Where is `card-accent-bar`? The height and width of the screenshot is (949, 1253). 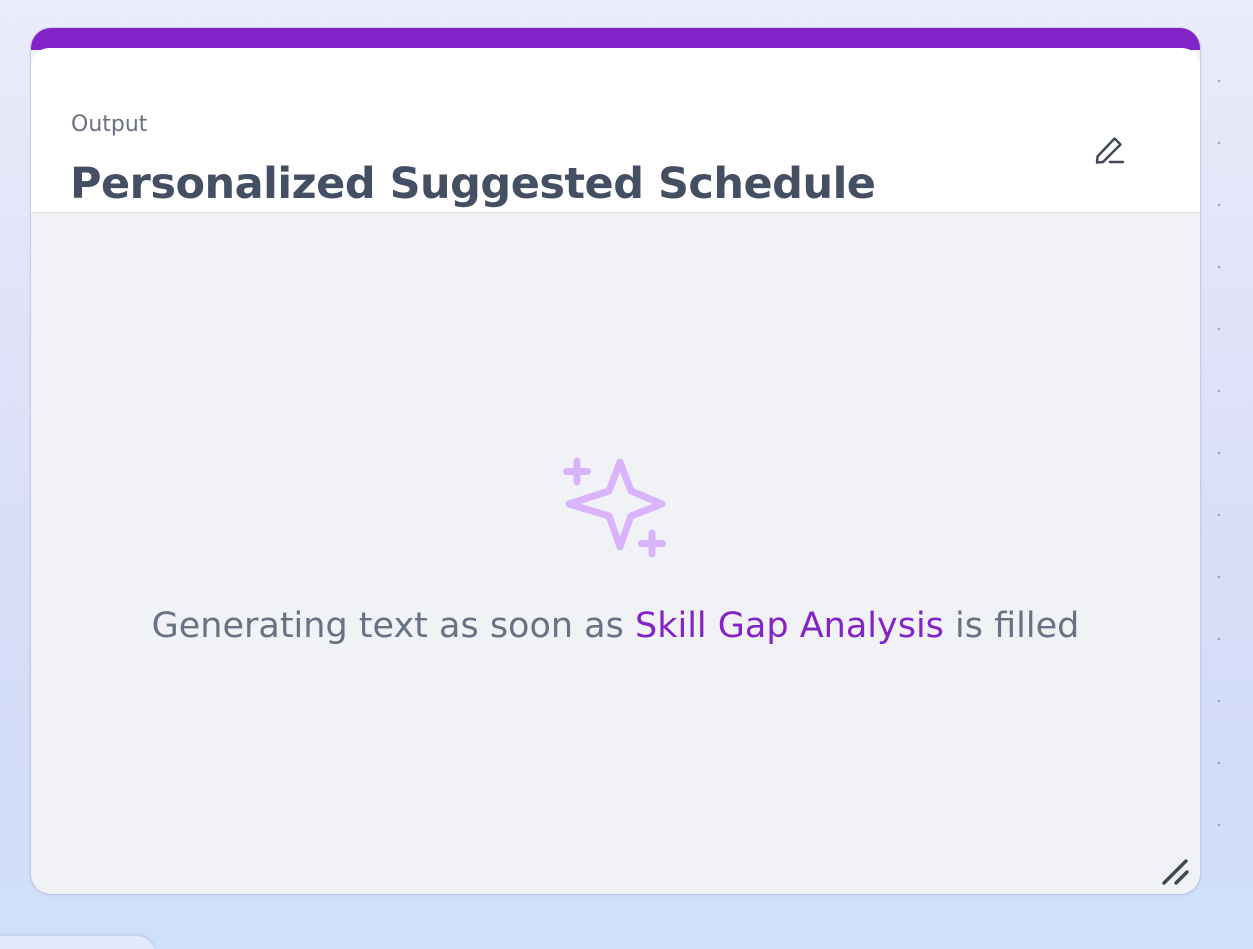 card-accent-bar is located at coordinates (615, 39).